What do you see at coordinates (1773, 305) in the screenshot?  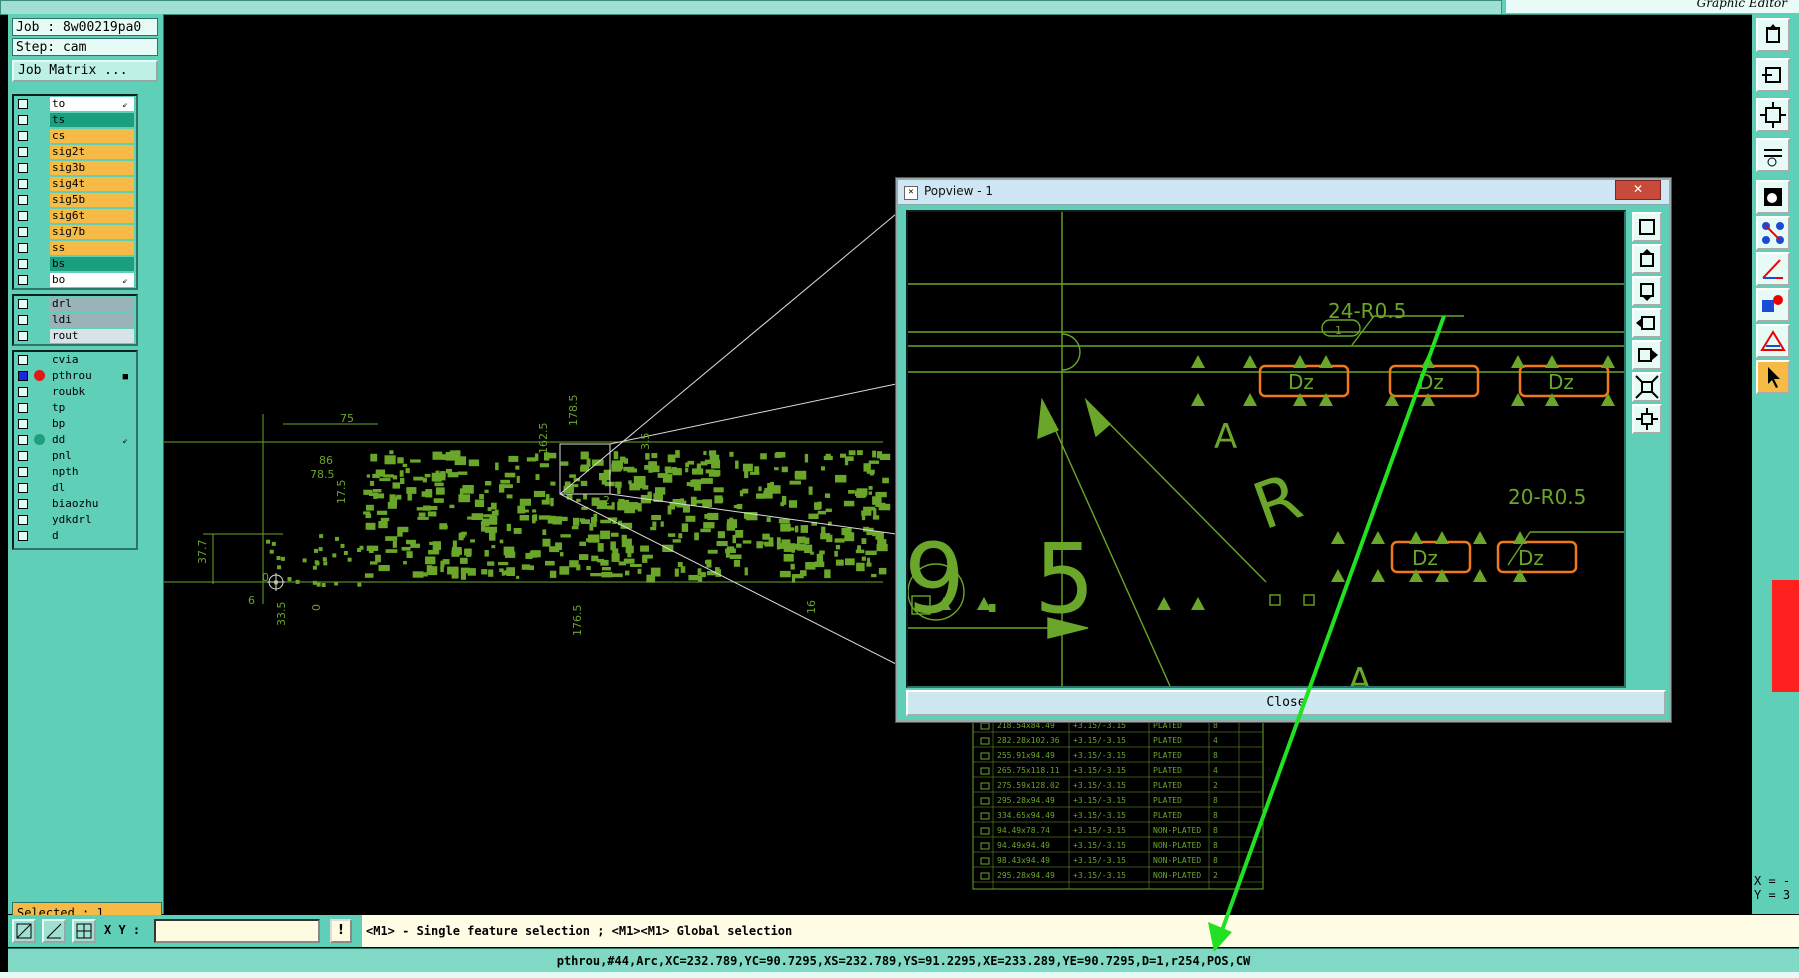 I see `layer-compare-button` at bounding box center [1773, 305].